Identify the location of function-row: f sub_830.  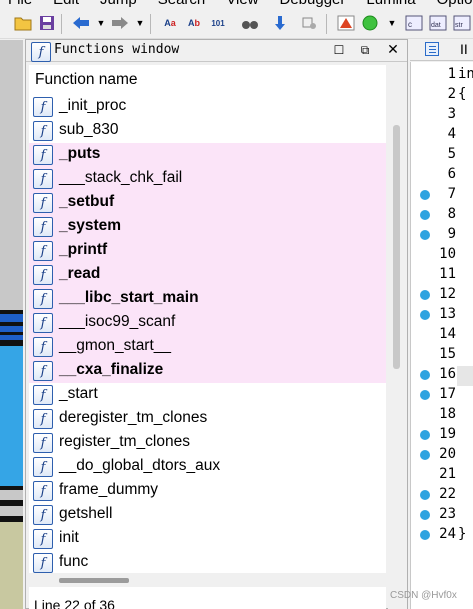
(207, 131).